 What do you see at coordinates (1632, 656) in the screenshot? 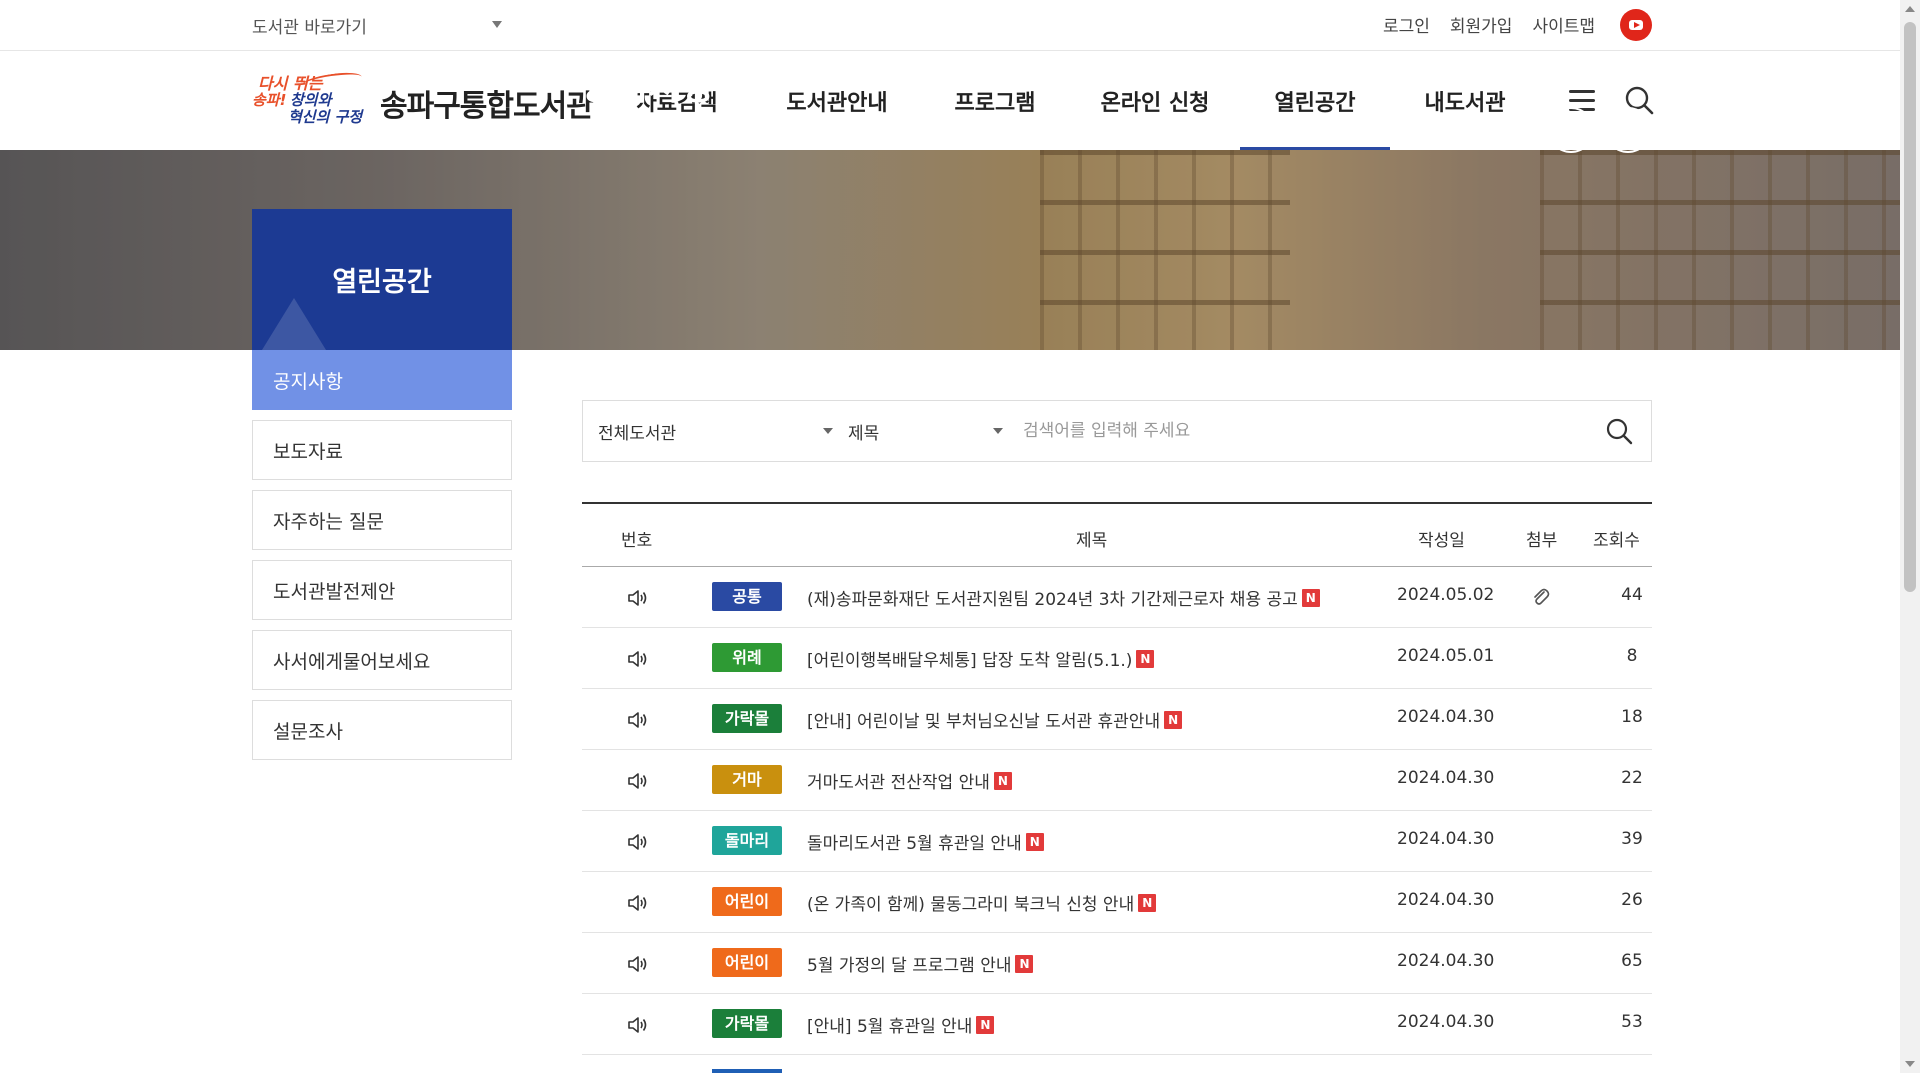
I see `view-count: 8` at bounding box center [1632, 656].